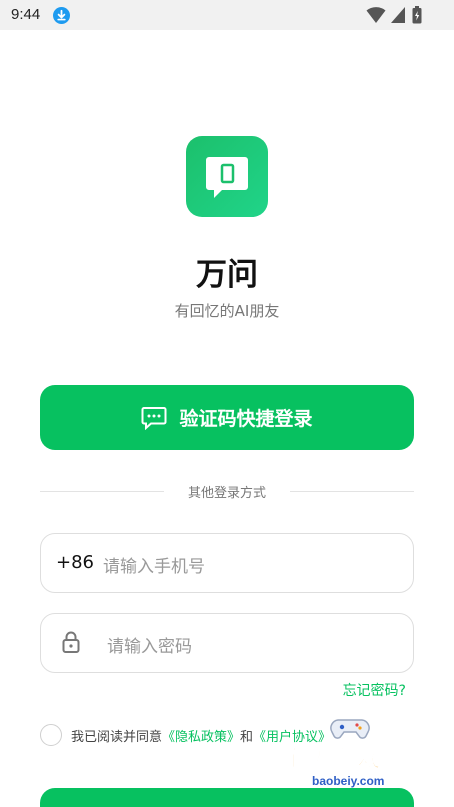 The height and width of the screenshot is (807, 454). I want to click on other-methods-label: 其他登录方式, so click(226, 493).